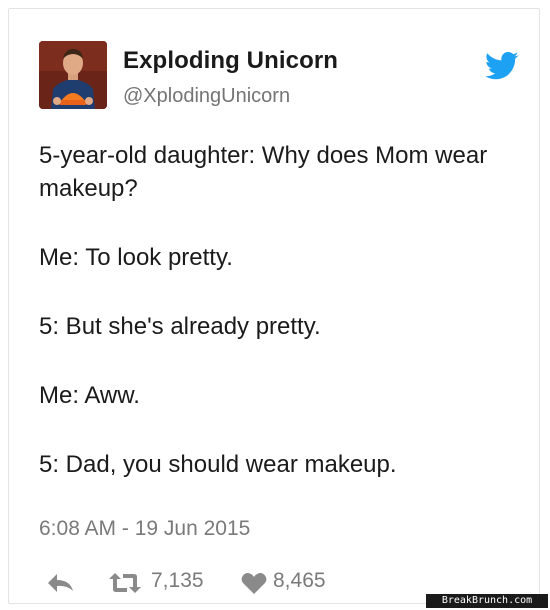 Image resolution: width=550 pixels, height=610 pixels. Describe the element at coordinates (180, 326) in the screenshot. I see `tweet-paragraph: 5: But she's already pretty.` at that location.